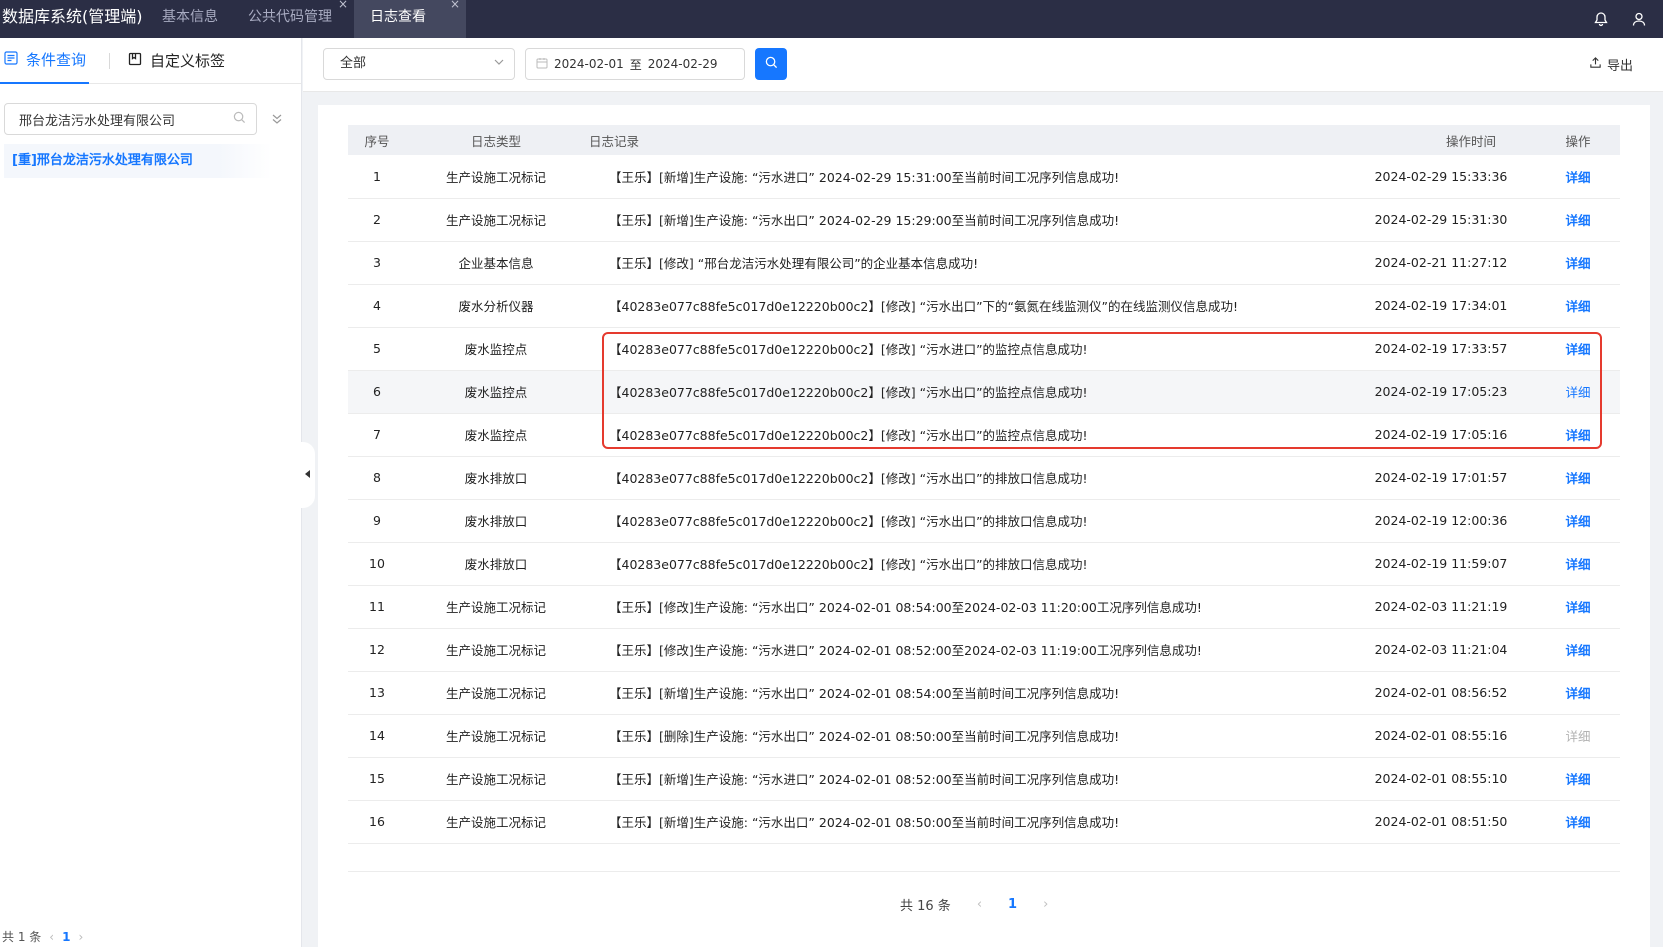 Image resolution: width=1663 pixels, height=947 pixels. I want to click on company-search-input: 邢台龙洁污水处理有限公司, so click(130, 119).